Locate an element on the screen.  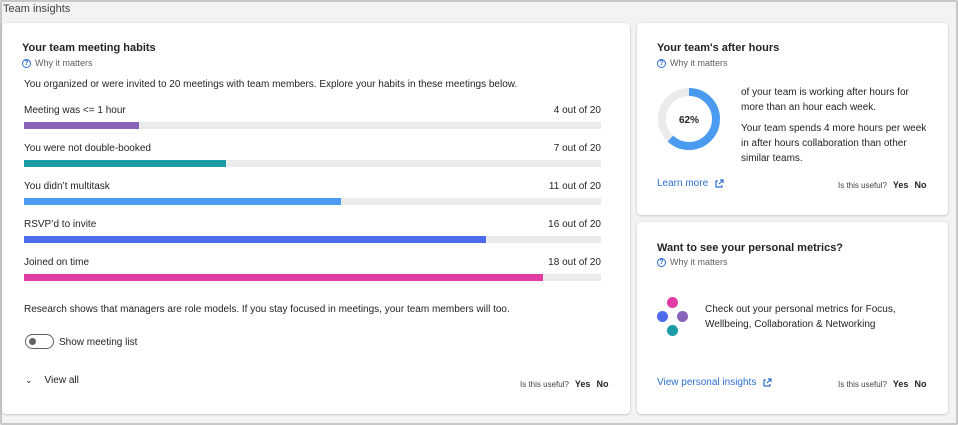
after-hours-feedback: Is this useful? Yes No is located at coordinates (882, 185).